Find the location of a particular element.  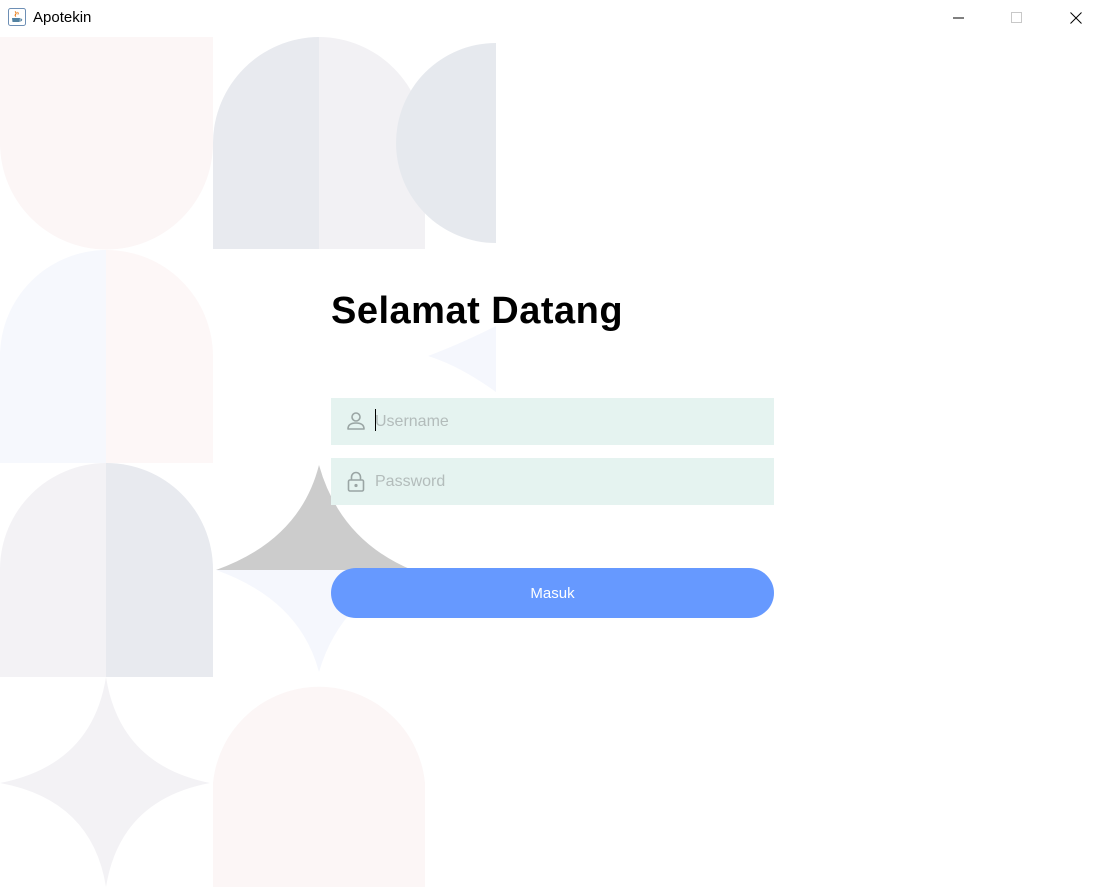

password-field is located at coordinates (552, 481).